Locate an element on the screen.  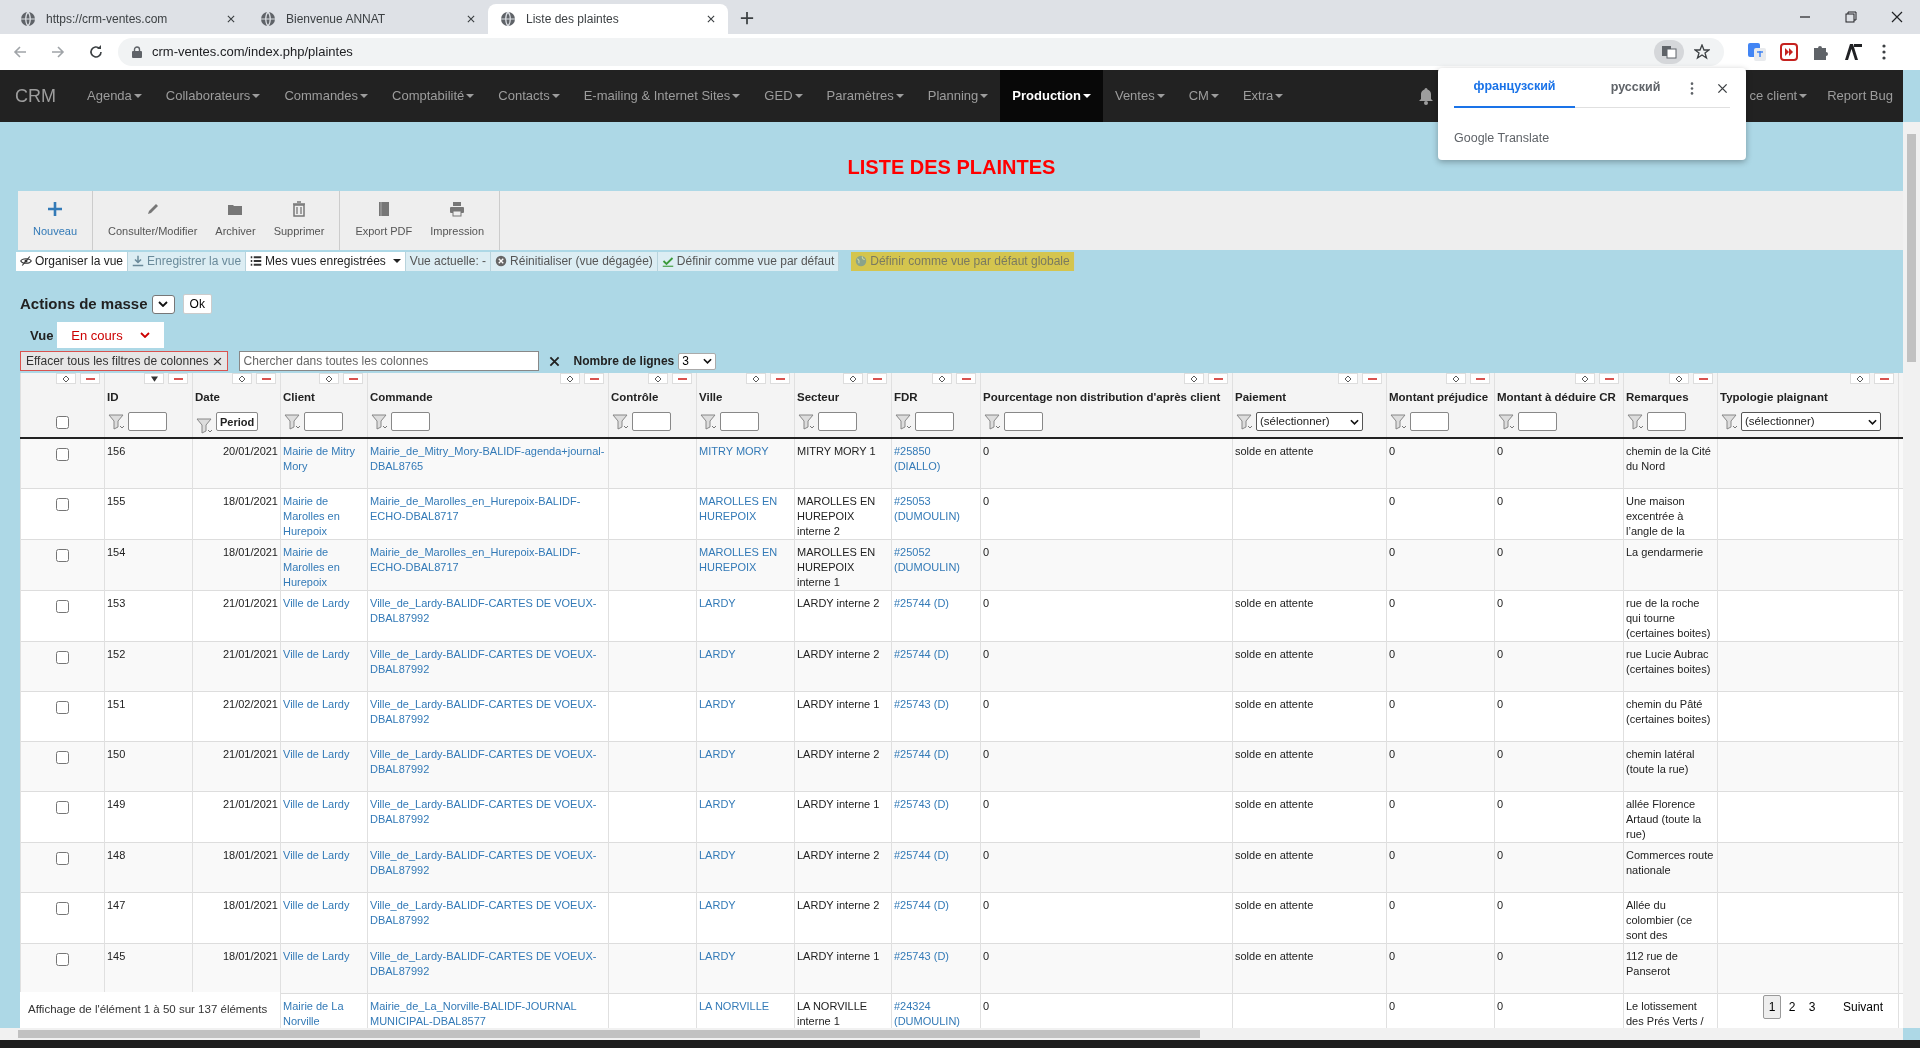
column-header: Remarques is located at coordinates (1657, 396).